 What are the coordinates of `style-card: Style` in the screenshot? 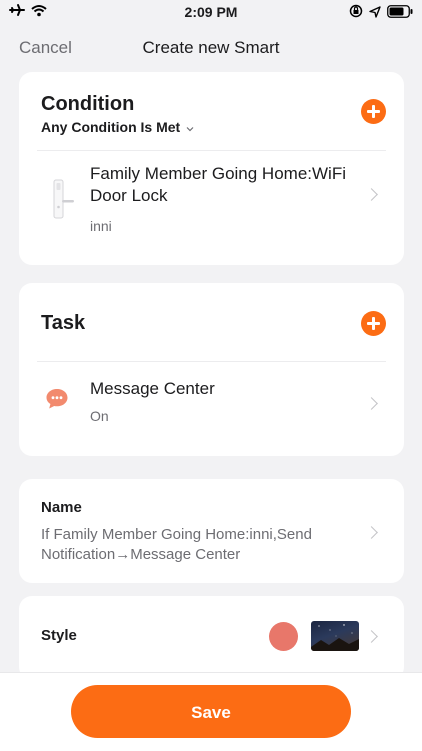 It's located at (211, 638).